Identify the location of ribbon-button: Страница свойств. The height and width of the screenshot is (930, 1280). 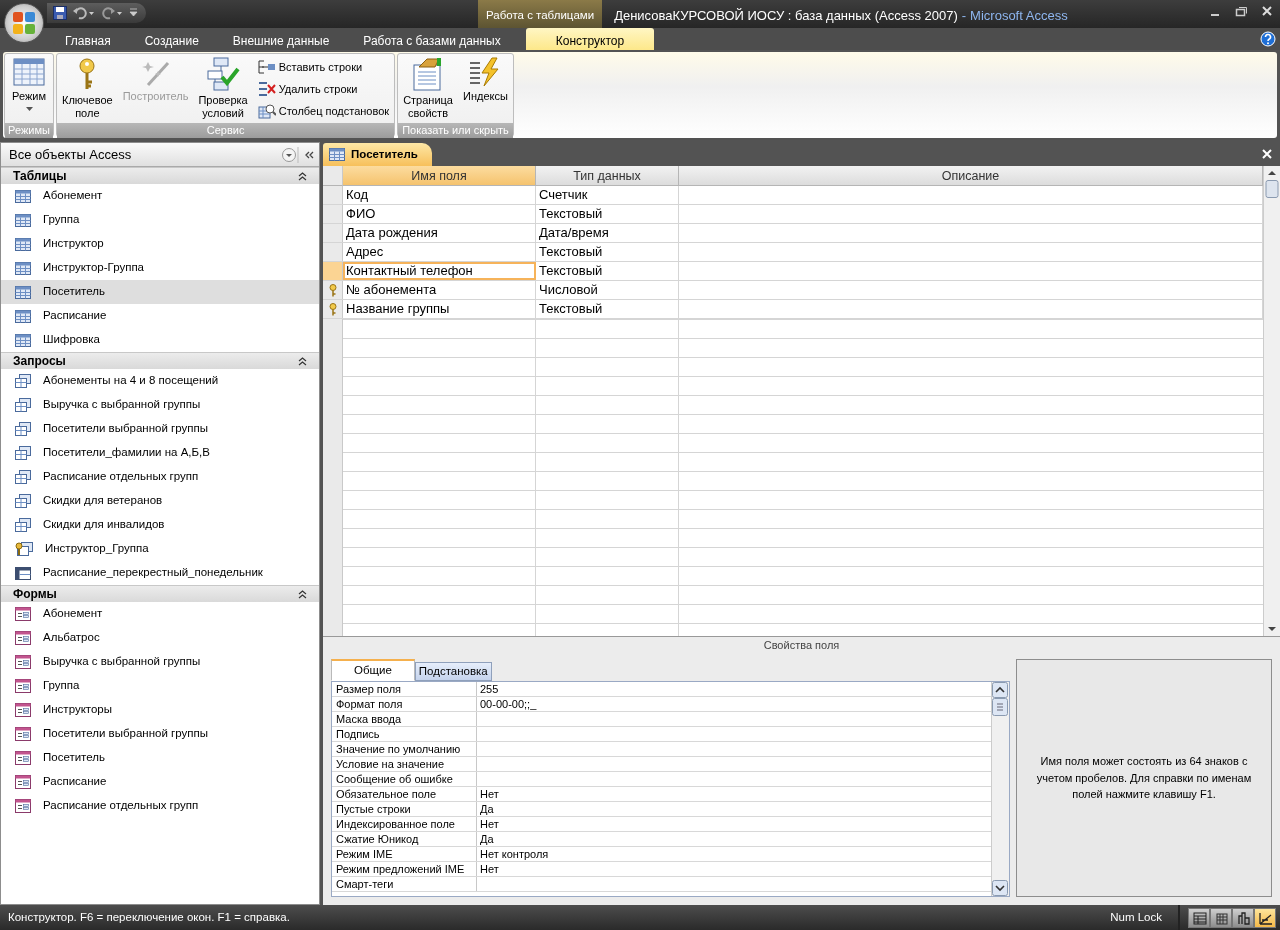
(428, 89).